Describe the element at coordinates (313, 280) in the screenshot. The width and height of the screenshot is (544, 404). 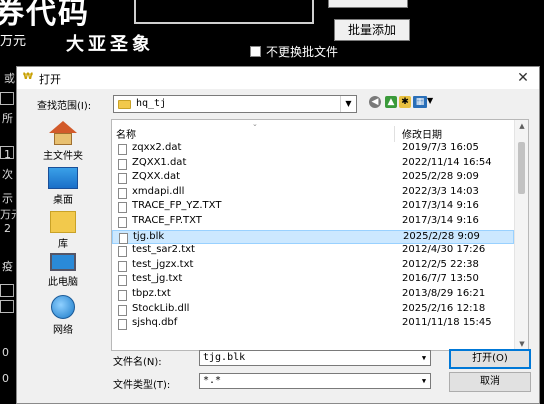
I see `file-row: test_jg.txt 2016/7/7 13:50` at that location.